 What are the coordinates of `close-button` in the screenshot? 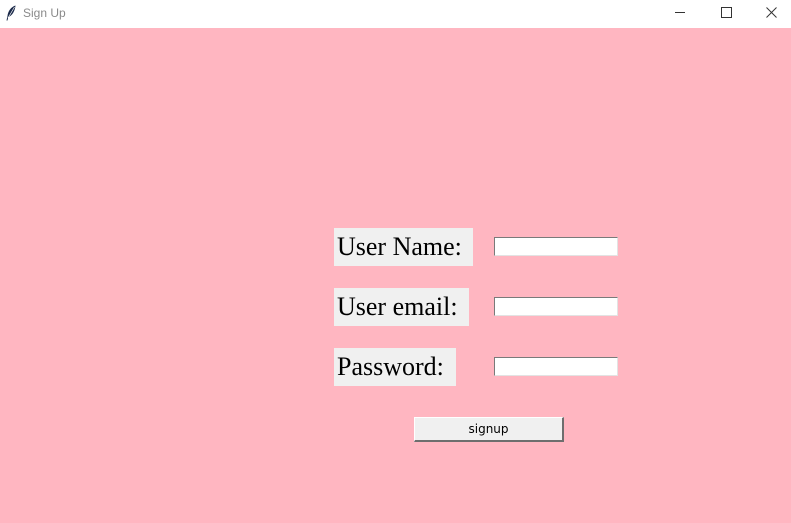 It's located at (769, 14).